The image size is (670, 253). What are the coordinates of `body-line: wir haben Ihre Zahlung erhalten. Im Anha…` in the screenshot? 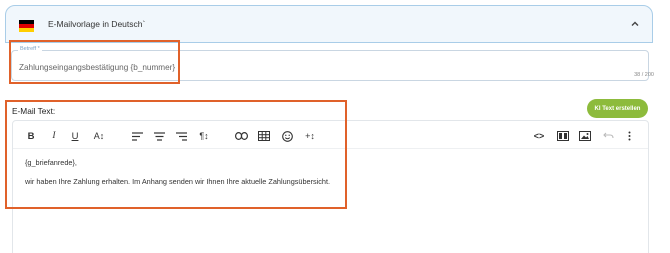 It's located at (178, 182).